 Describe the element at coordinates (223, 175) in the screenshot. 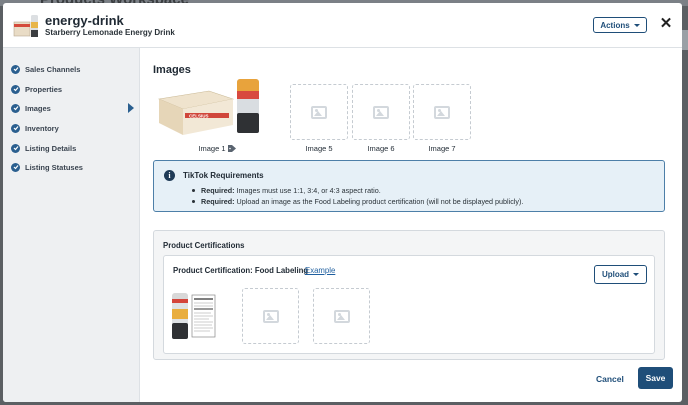

I see `requirements-title: TikTok Requirements` at that location.